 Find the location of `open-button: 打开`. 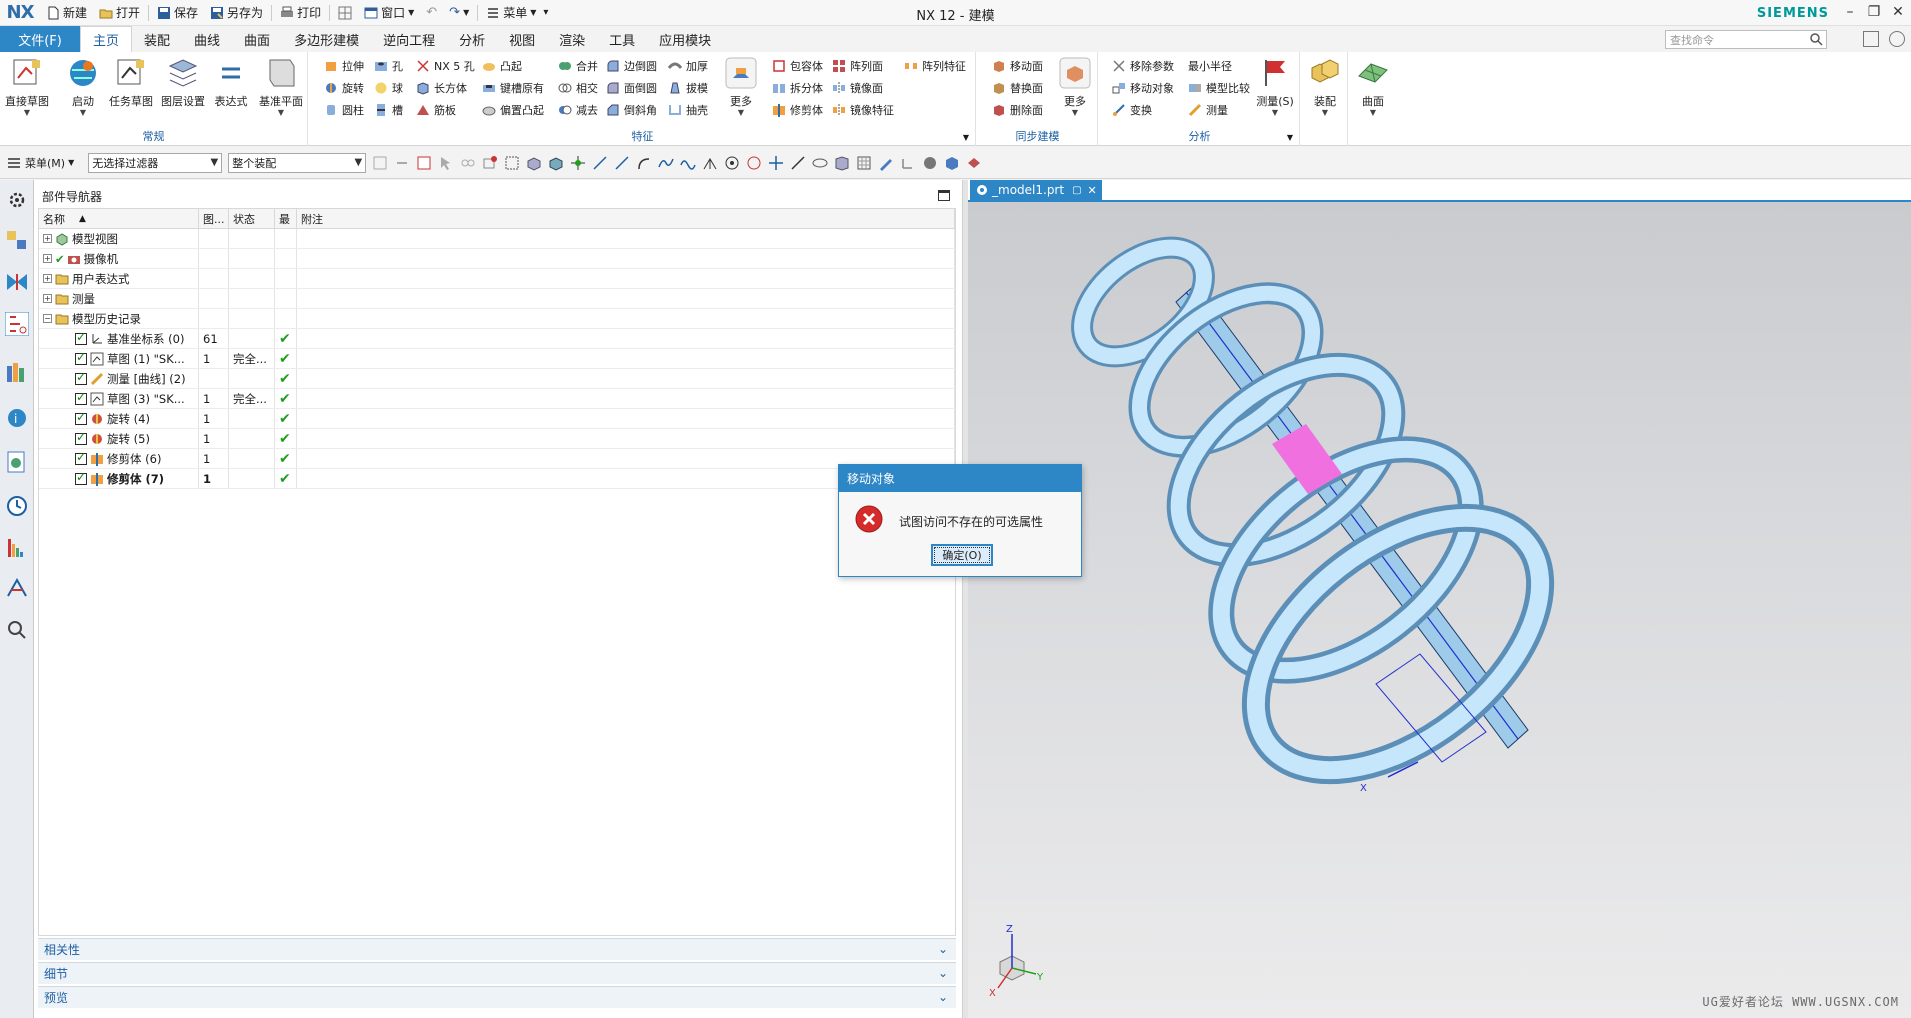

open-button: 打开 is located at coordinates (119, 13).